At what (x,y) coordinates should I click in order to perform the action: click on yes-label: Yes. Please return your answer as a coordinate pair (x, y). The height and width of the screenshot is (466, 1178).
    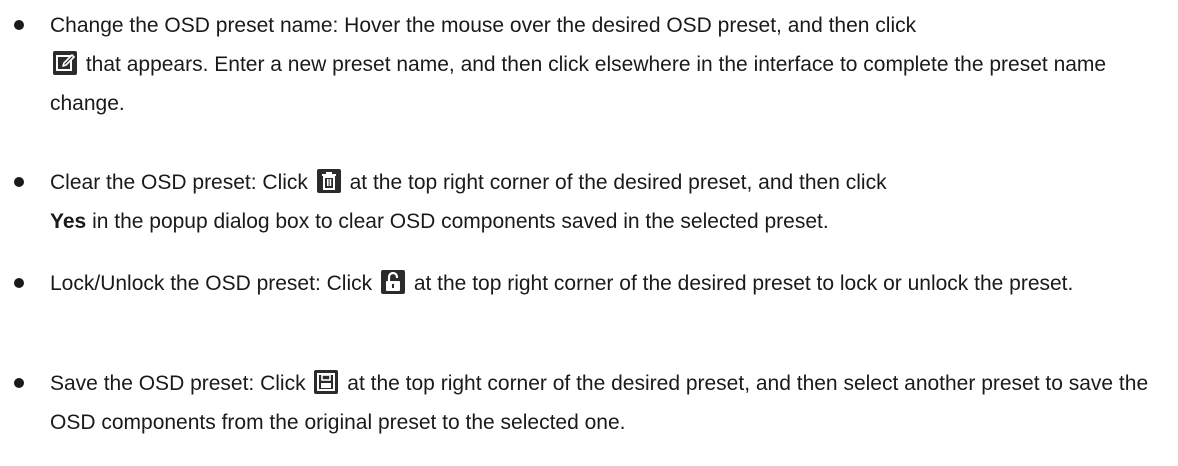
    Looking at the image, I should click on (68, 221).